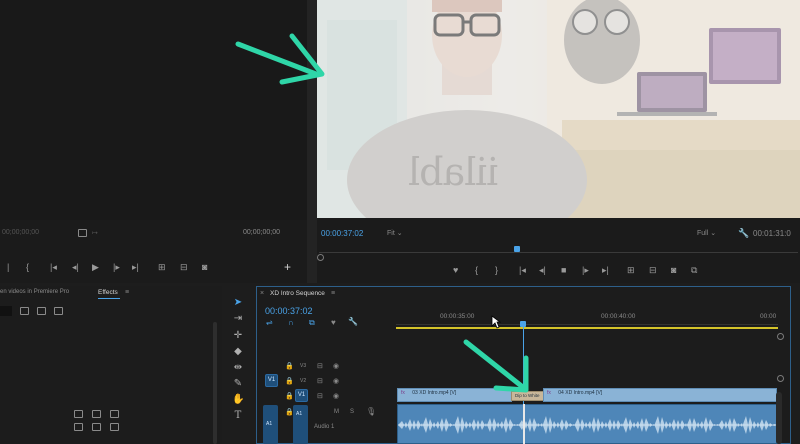  I want to click on overwrite-icon: ⊟, so click(184, 267).